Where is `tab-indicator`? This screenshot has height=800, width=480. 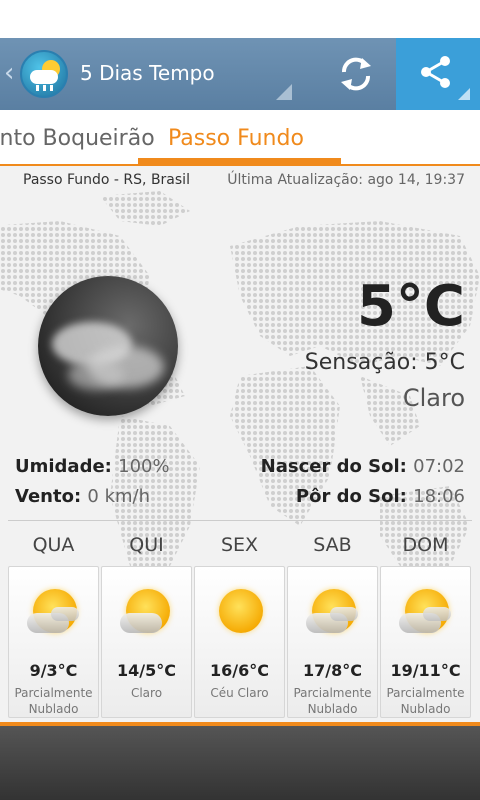 tab-indicator is located at coordinates (239, 161).